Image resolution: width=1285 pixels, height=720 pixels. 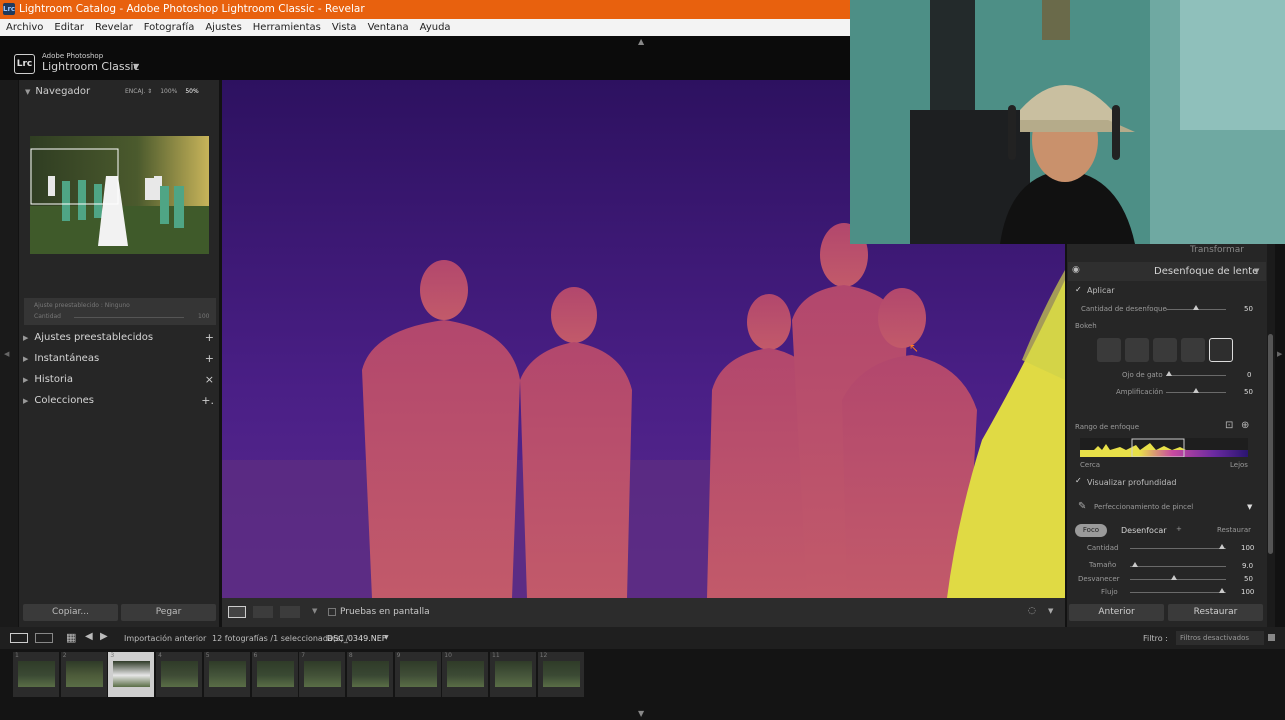 I want to click on monitor-1-icon, so click(x=19, y=638).